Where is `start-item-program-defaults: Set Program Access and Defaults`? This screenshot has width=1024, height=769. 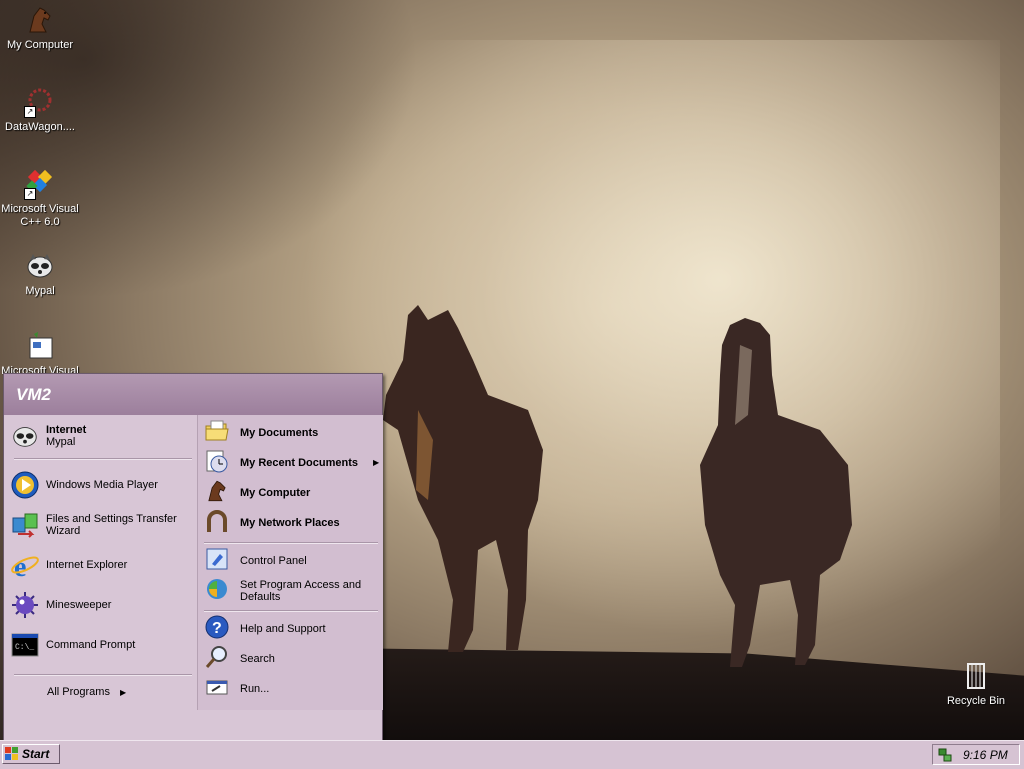 start-item-program-defaults: Set Program Access and Defaults is located at coordinates (287, 591).